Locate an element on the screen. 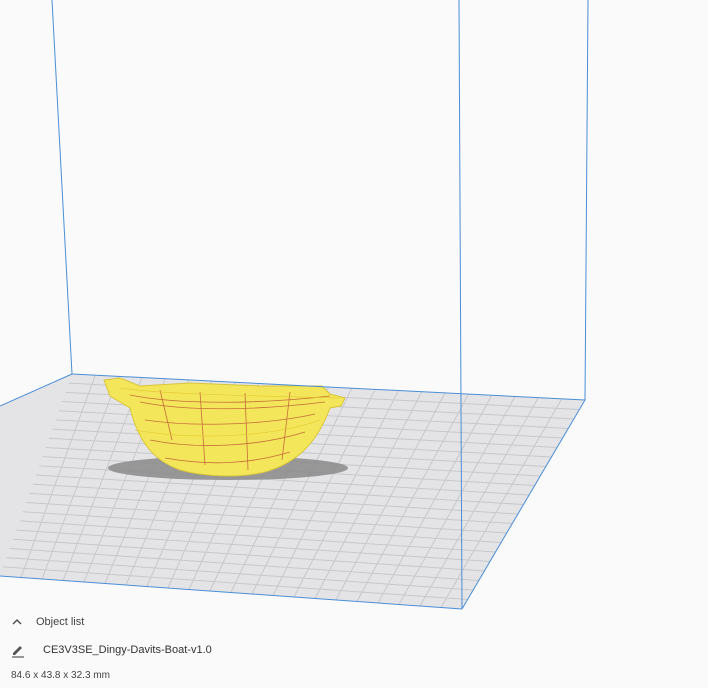  object-list-item: CE3V3SE_Dingy-Davits-Boat-v1.0 is located at coordinates (111, 650).